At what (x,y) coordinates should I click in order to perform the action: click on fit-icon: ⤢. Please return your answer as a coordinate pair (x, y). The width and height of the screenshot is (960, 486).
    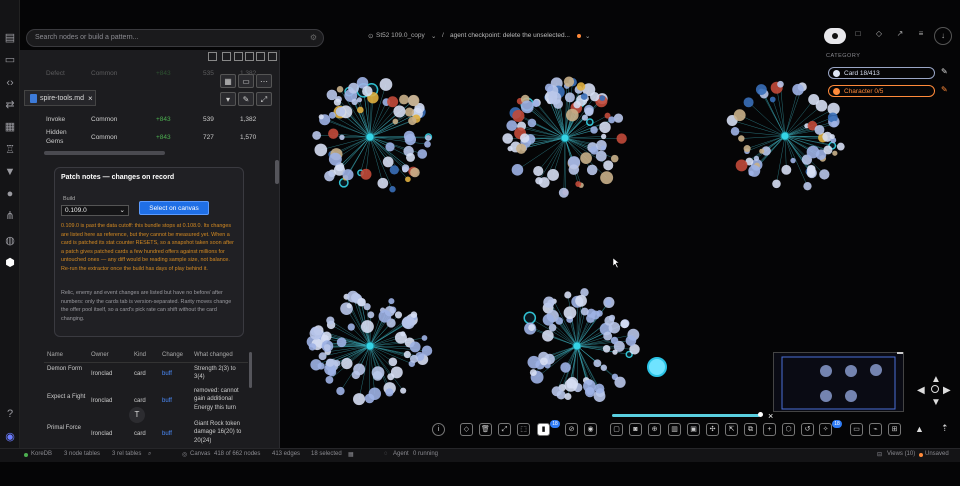
    Looking at the image, I should click on (504, 429).